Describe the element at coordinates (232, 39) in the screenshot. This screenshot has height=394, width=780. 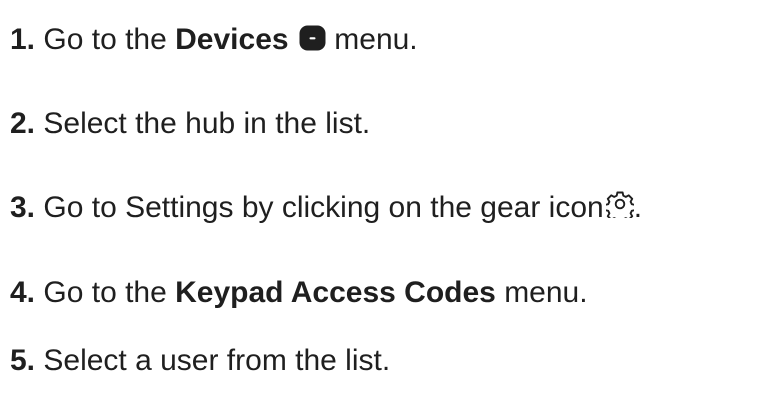
I see `devices-menu-label: Devices` at that location.